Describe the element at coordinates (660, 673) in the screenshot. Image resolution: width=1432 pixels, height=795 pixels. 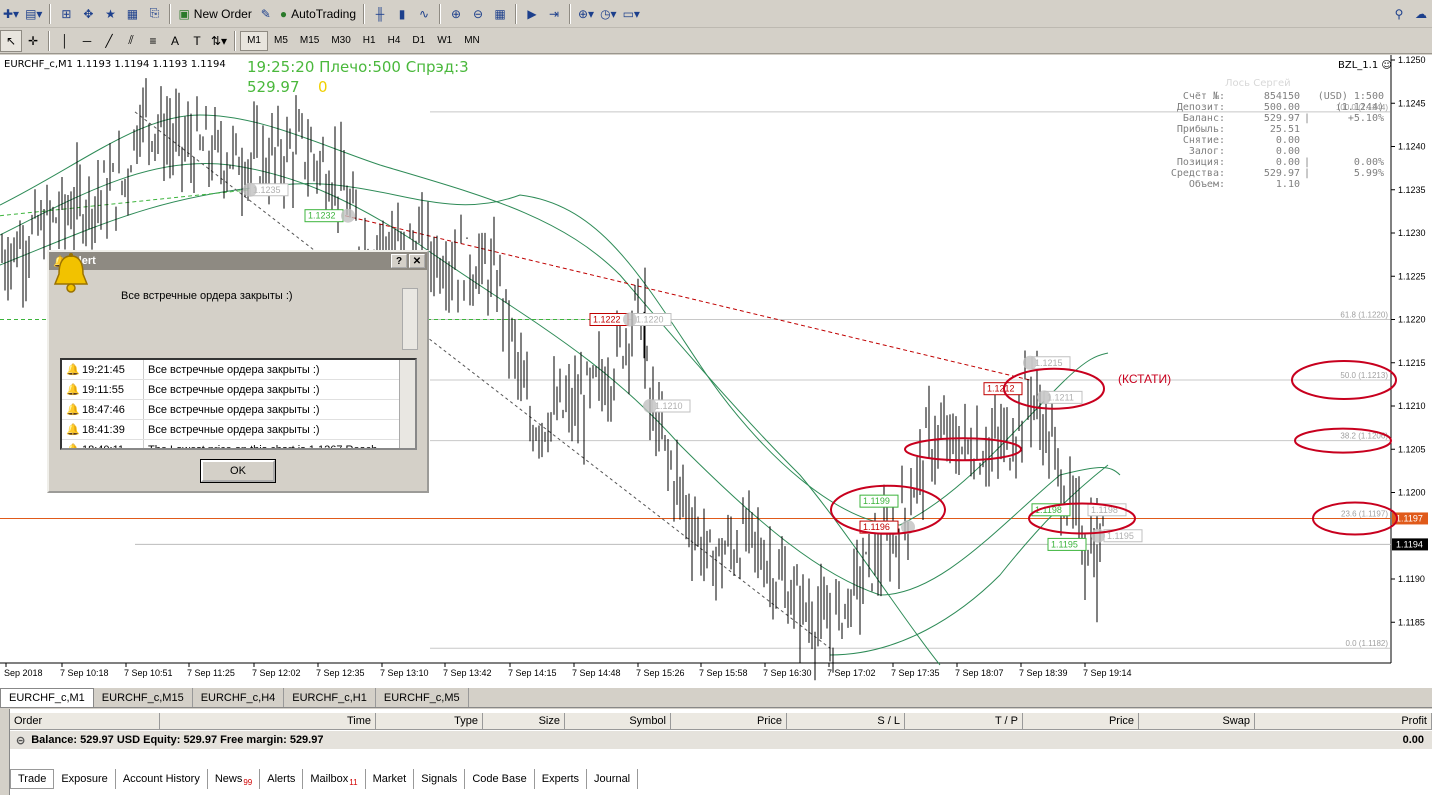
I see `time-label: 7 Sep 15:26` at that location.